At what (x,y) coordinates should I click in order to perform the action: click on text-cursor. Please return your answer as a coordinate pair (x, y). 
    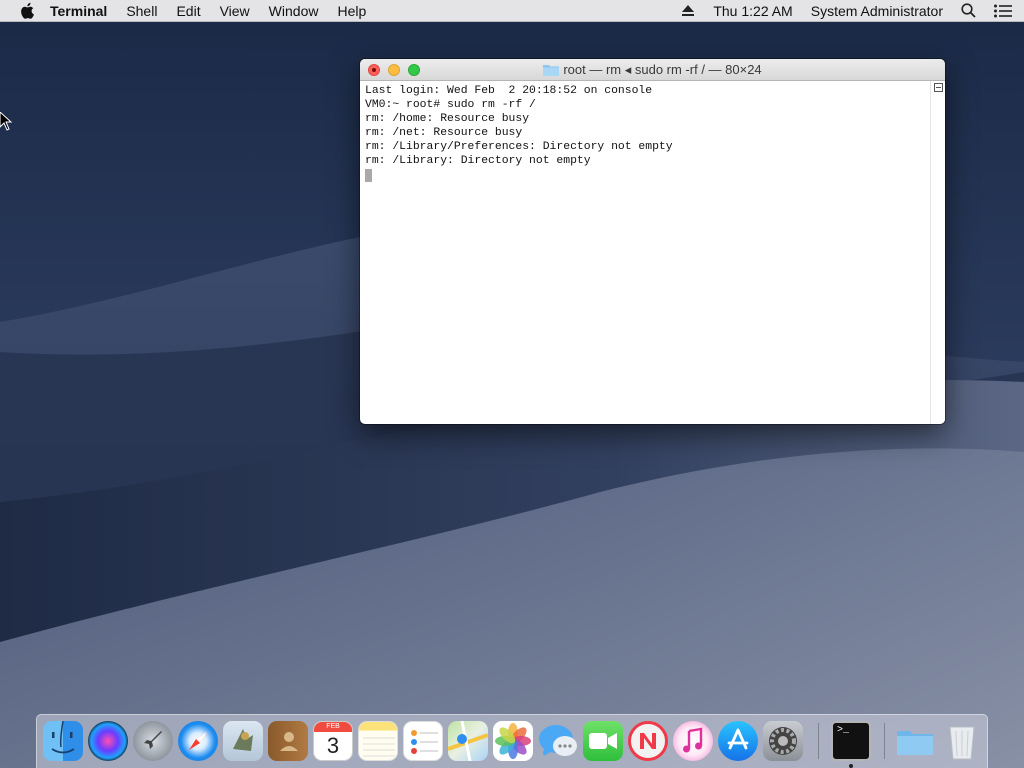
    Looking at the image, I should click on (368, 175).